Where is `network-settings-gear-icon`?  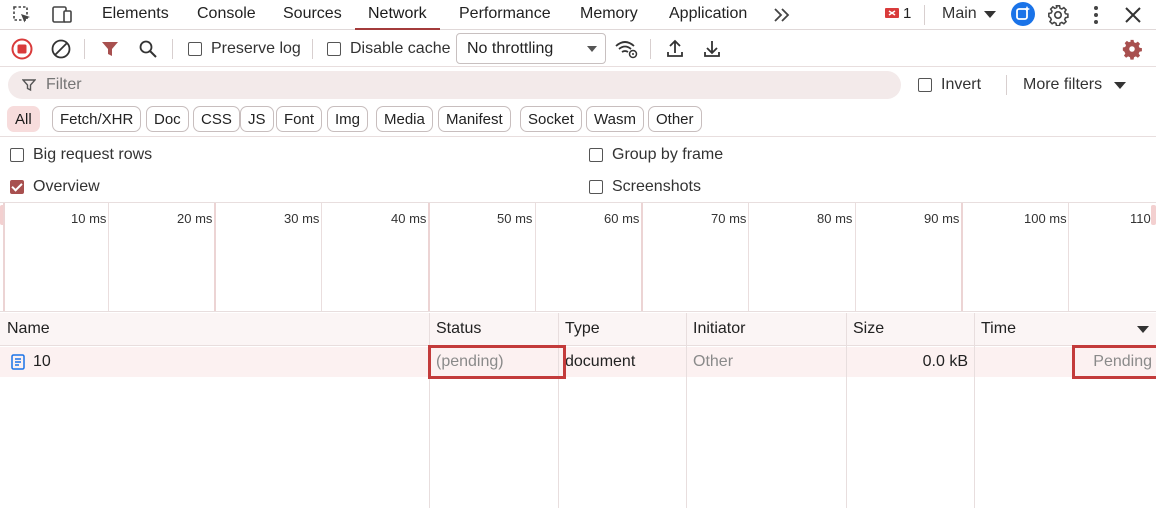 network-settings-gear-icon is located at coordinates (1132, 49).